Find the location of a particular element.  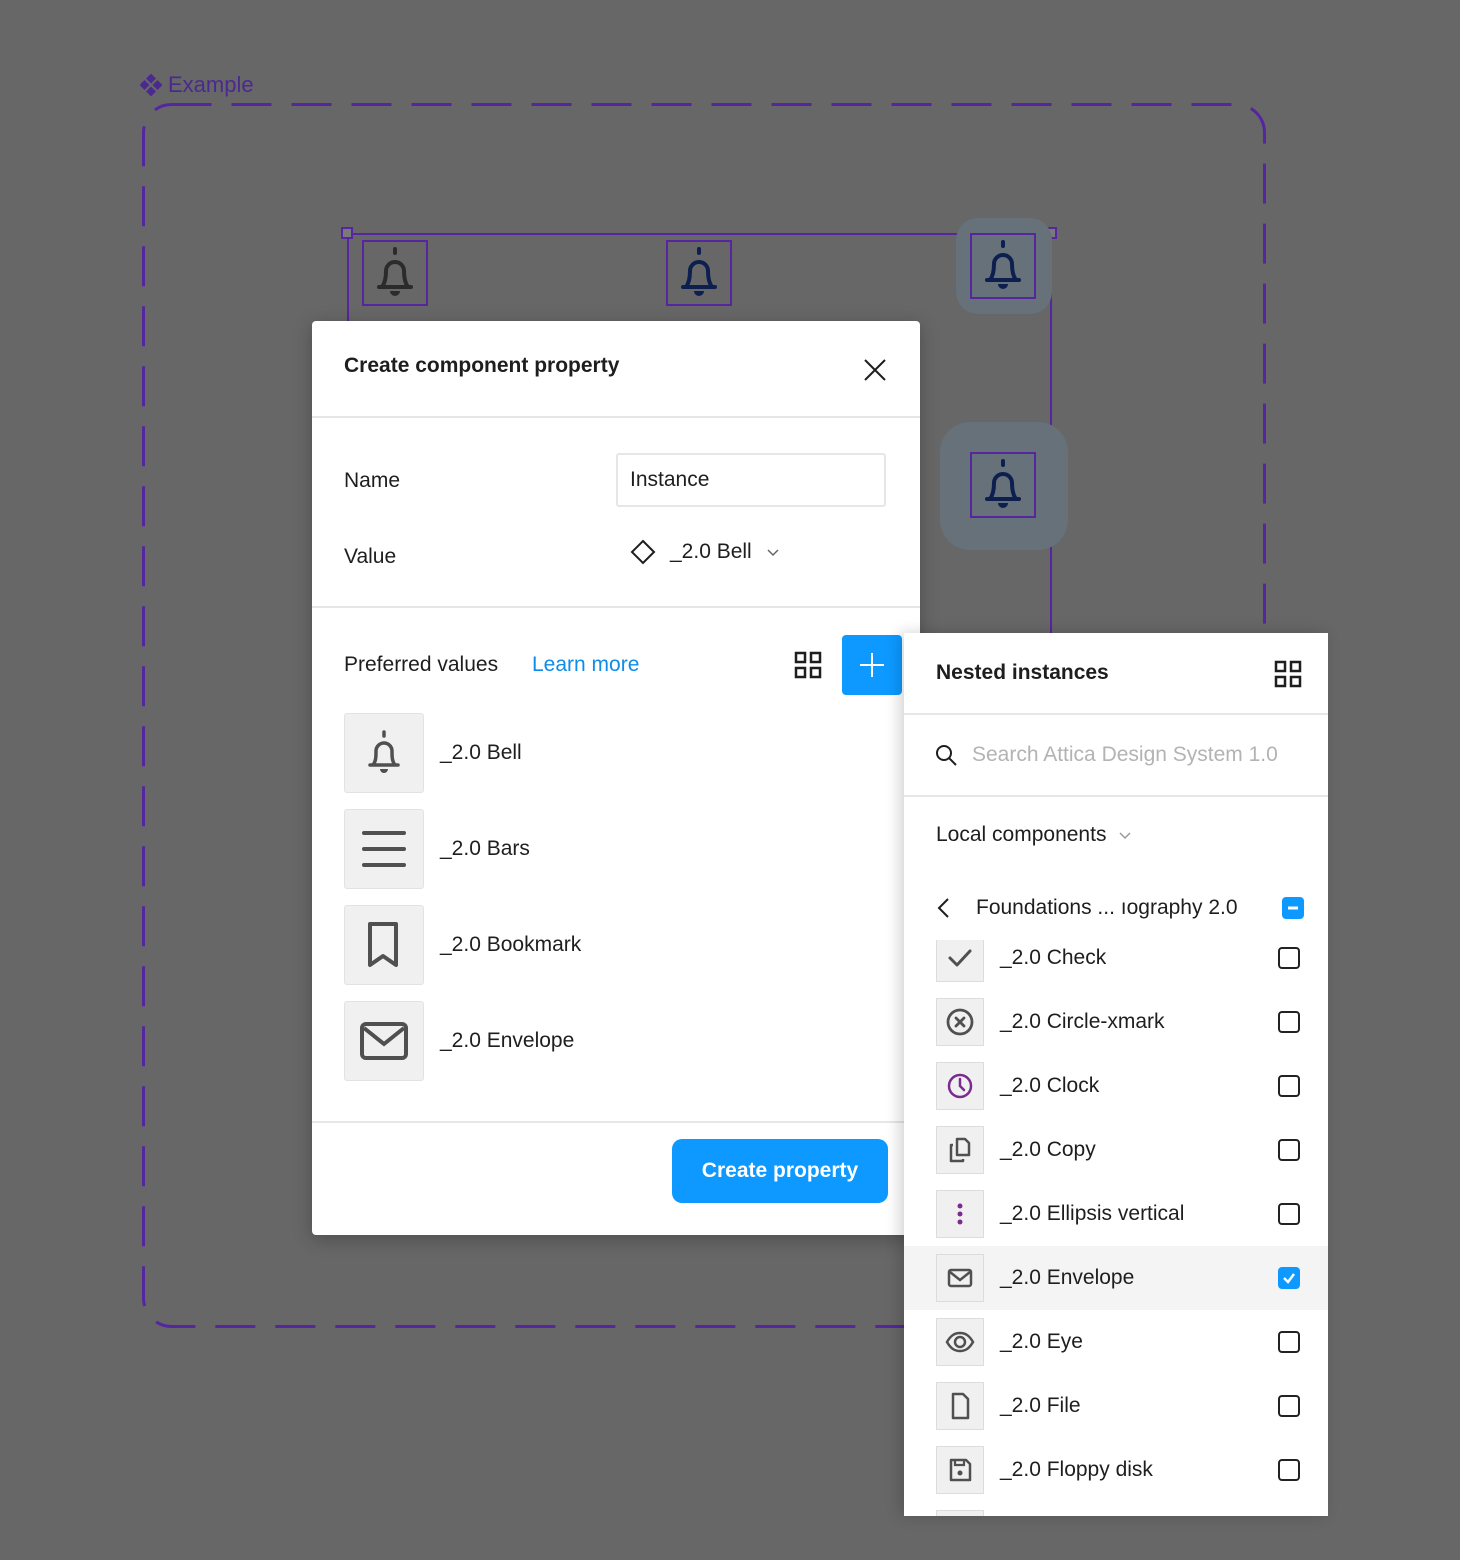

list-item: _2.0 Copy is located at coordinates (1116, 1150).